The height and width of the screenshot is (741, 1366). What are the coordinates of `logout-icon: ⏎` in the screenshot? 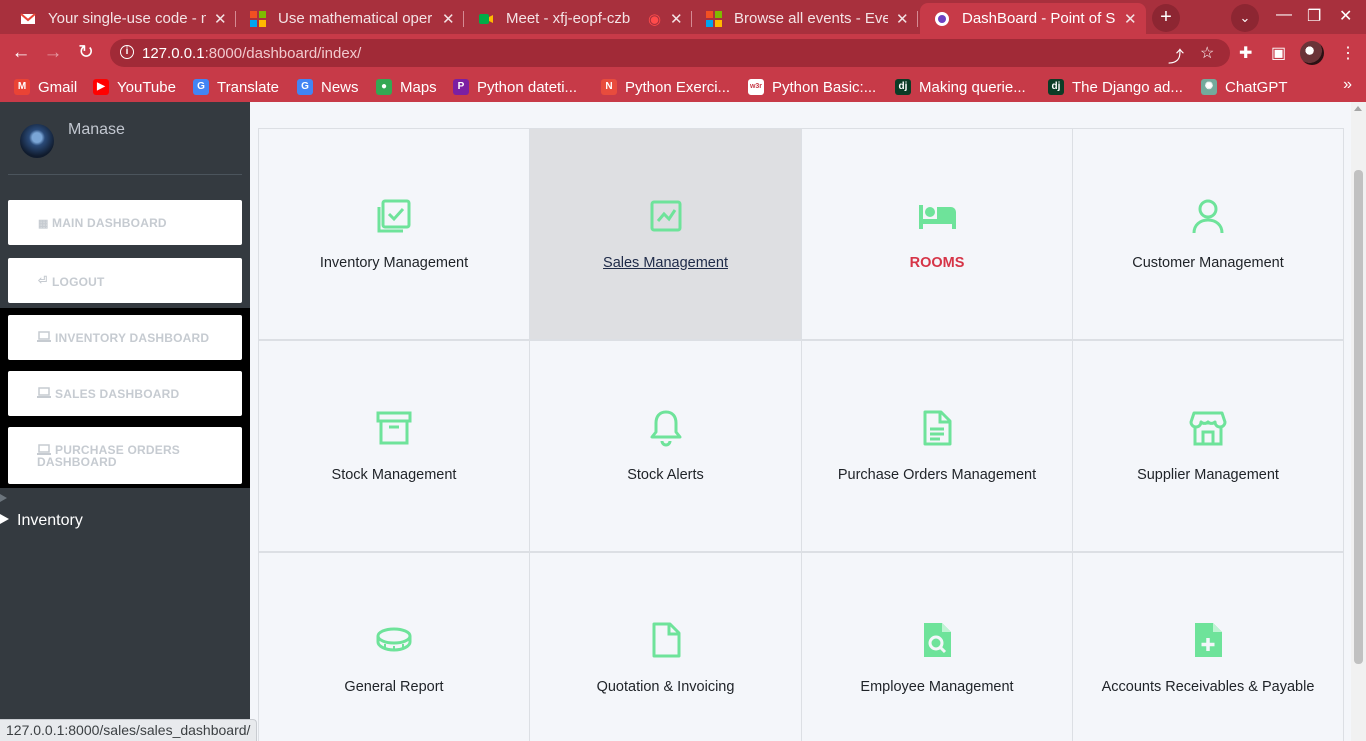 It's located at (43, 281).